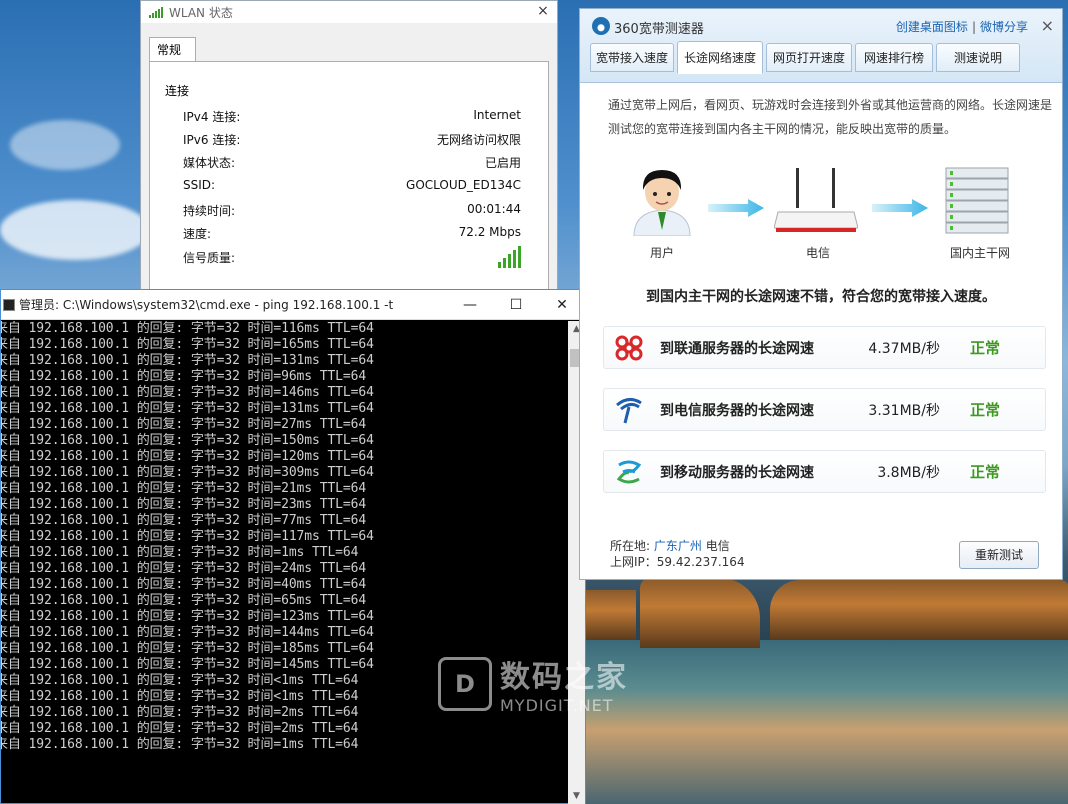 The image size is (1068, 804). Describe the element at coordinates (9, 304) in the screenshot. I see `cmd-app-icon` at that location.